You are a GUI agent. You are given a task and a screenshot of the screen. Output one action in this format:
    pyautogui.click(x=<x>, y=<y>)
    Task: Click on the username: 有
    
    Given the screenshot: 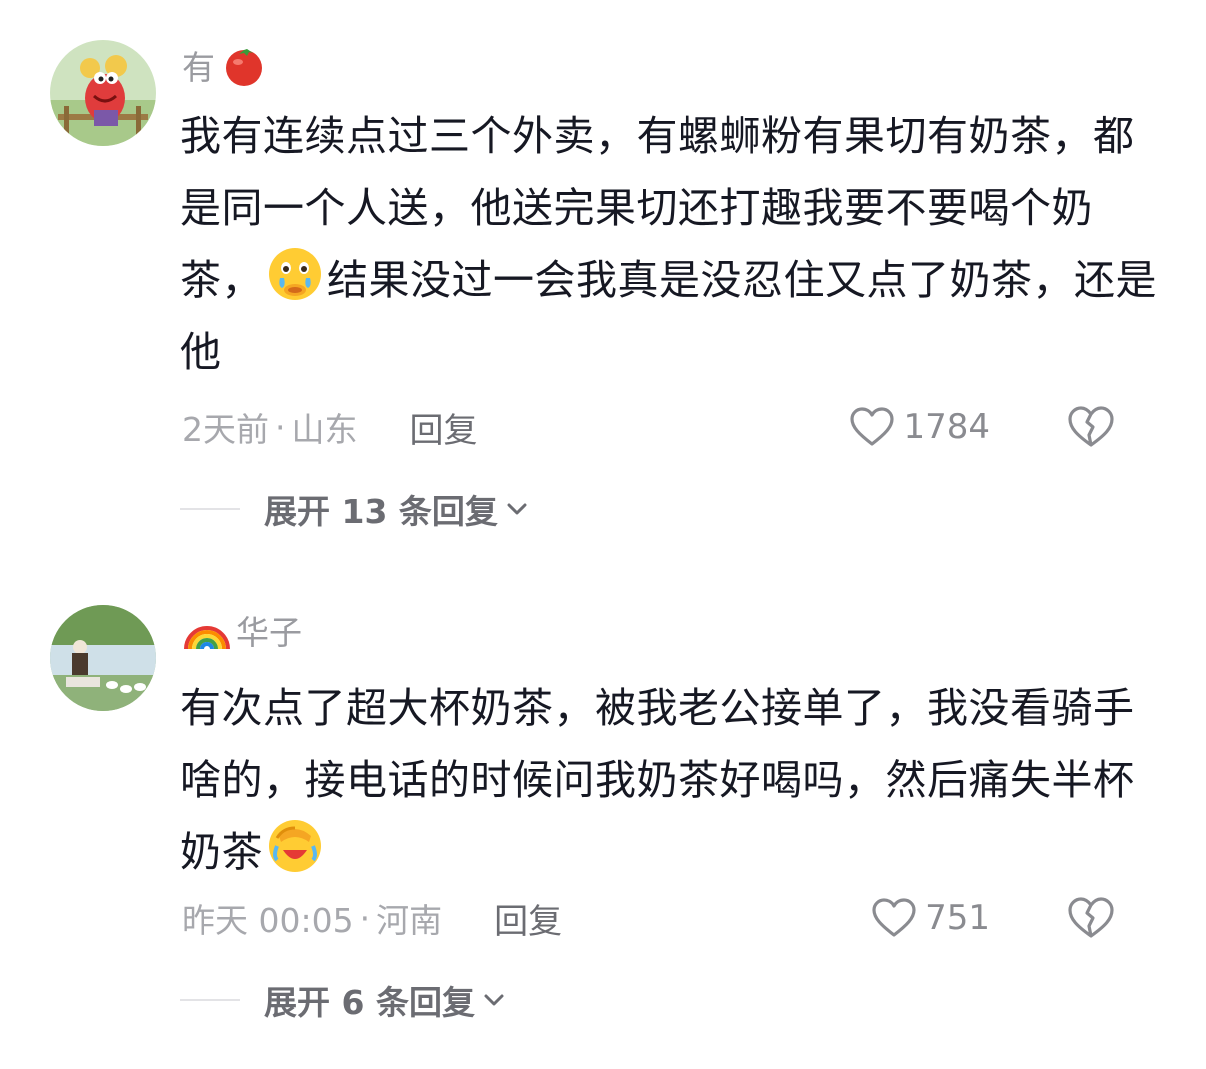 What is the action you would take?
    pyautogui.click(x=225, y=65)
    